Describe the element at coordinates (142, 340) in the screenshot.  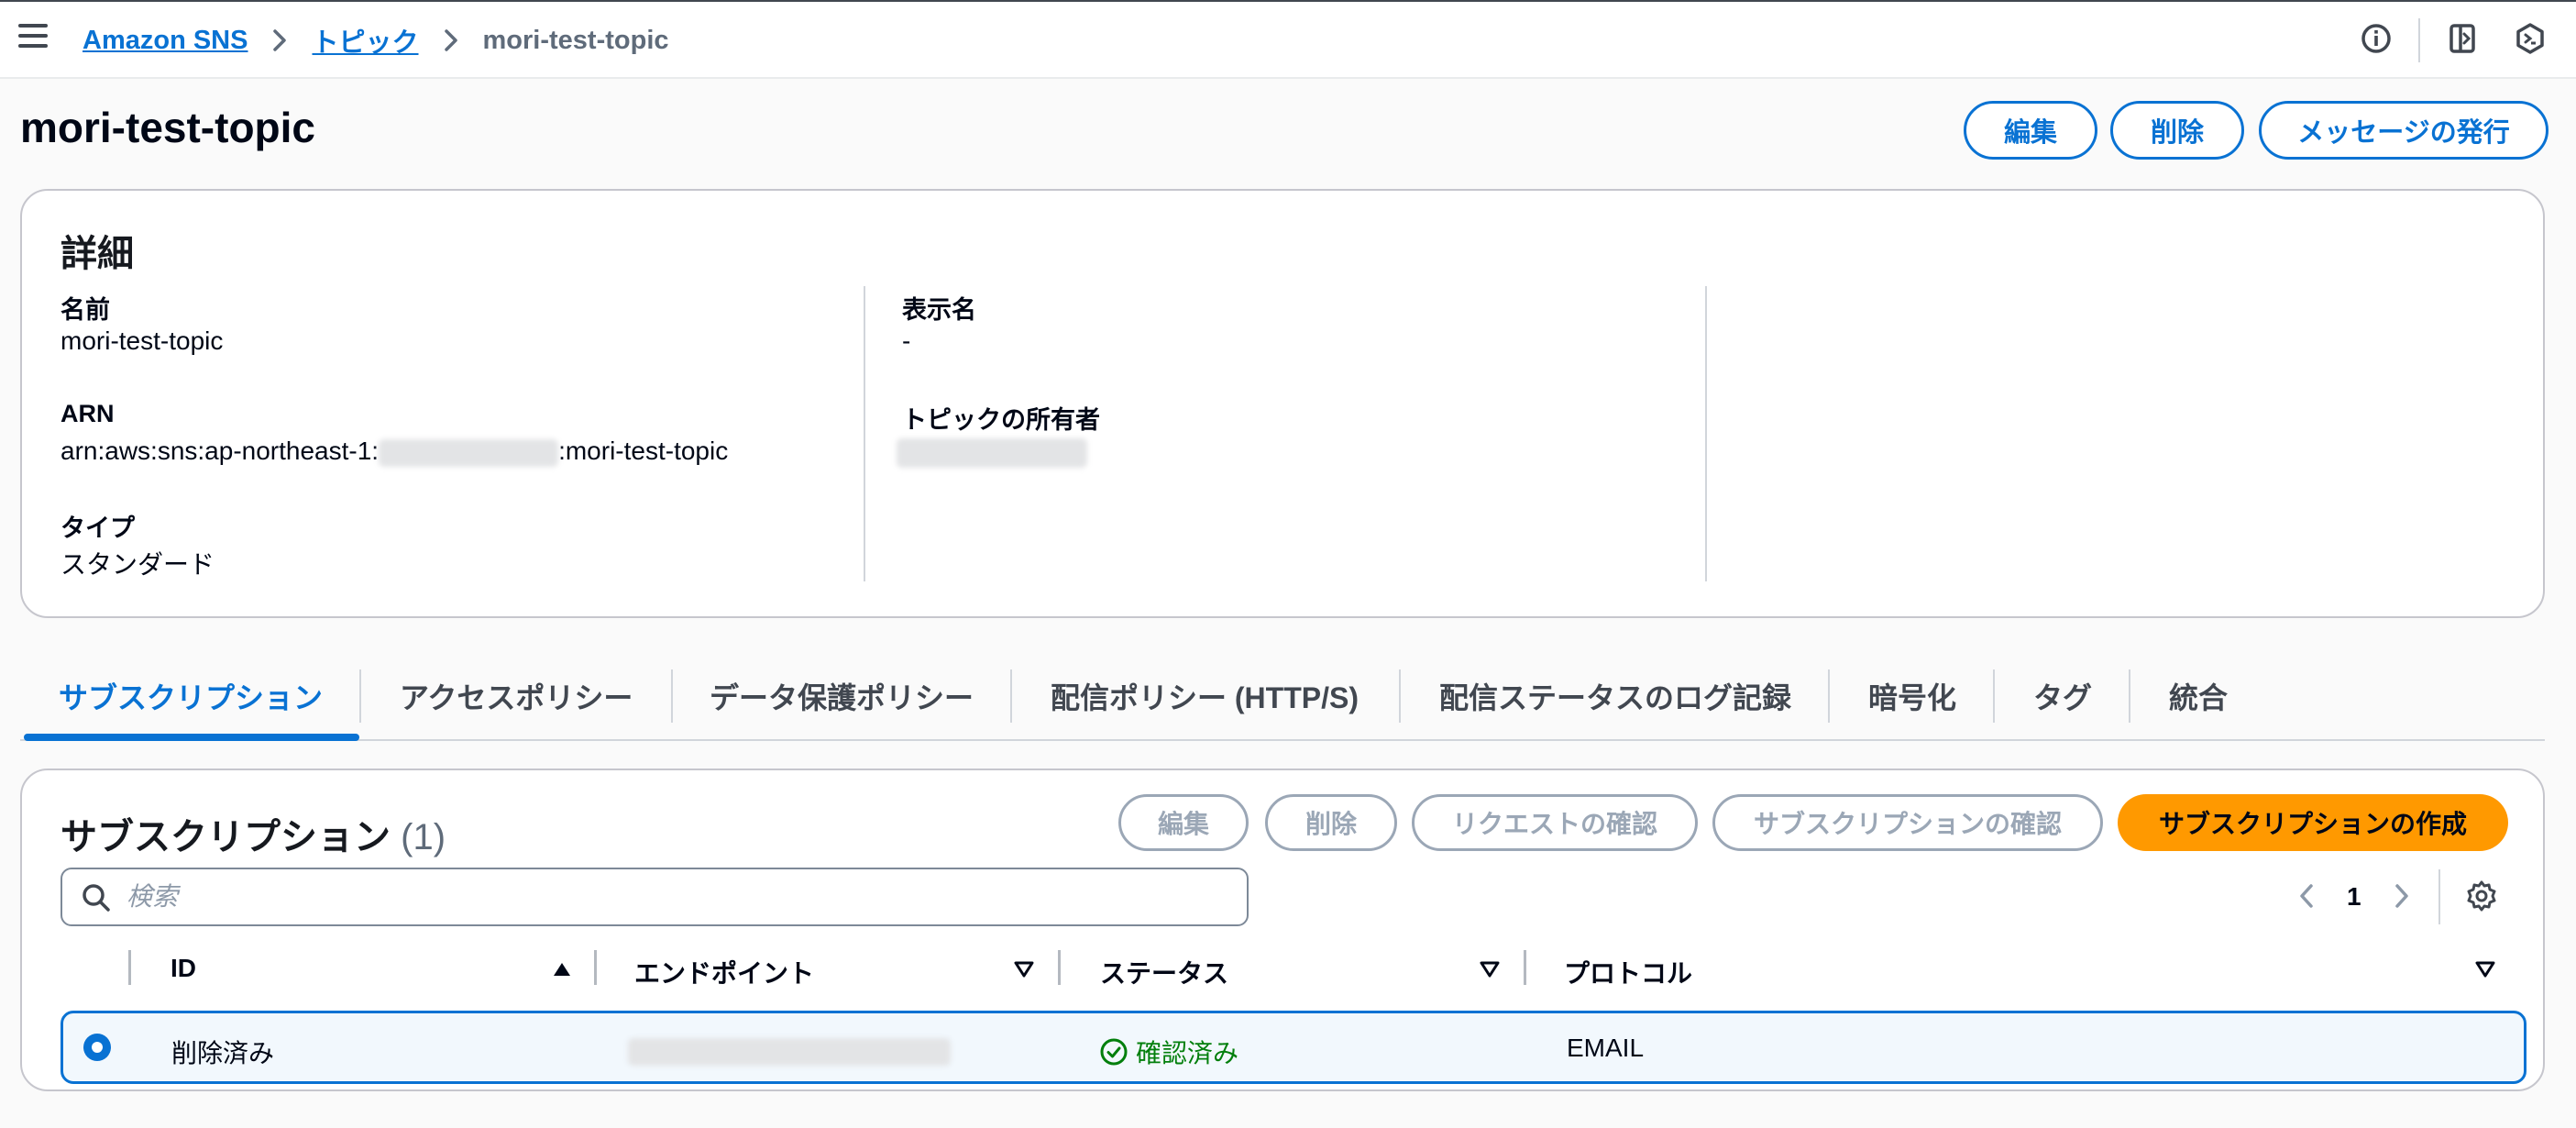
I see `name-value: mori-test-topic` at that location.